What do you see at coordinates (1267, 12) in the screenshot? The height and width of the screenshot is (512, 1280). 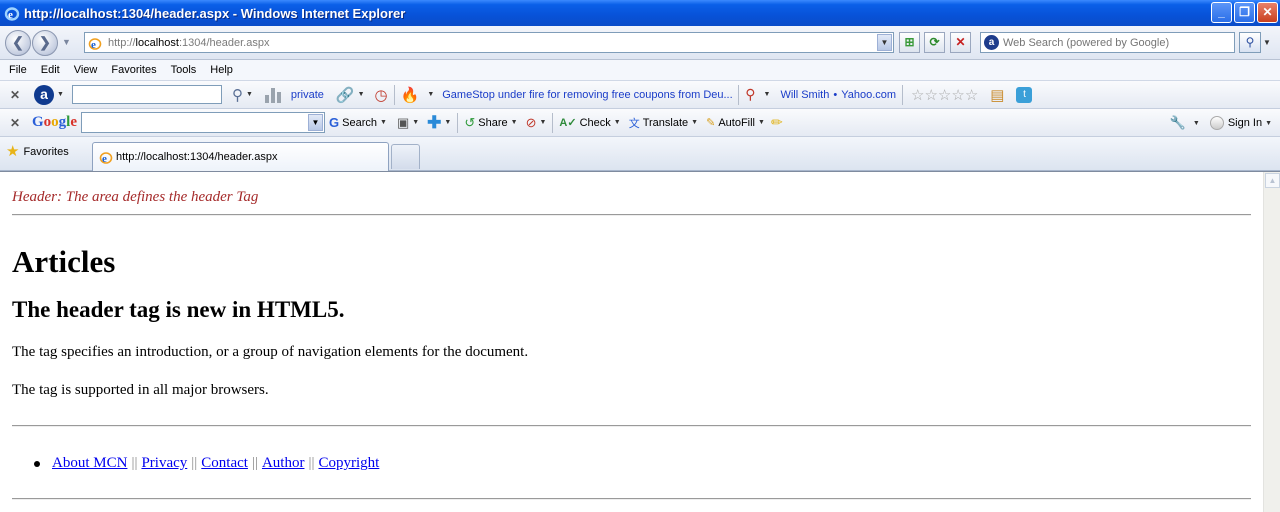 I see `close-window-button: ✕` at bounding box center [1267, 12].